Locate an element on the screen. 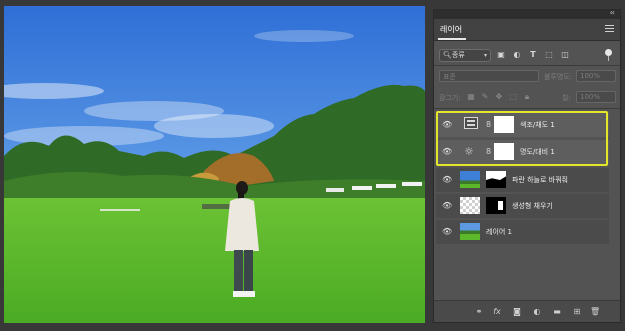  divider is located at coordinates (527, 108).